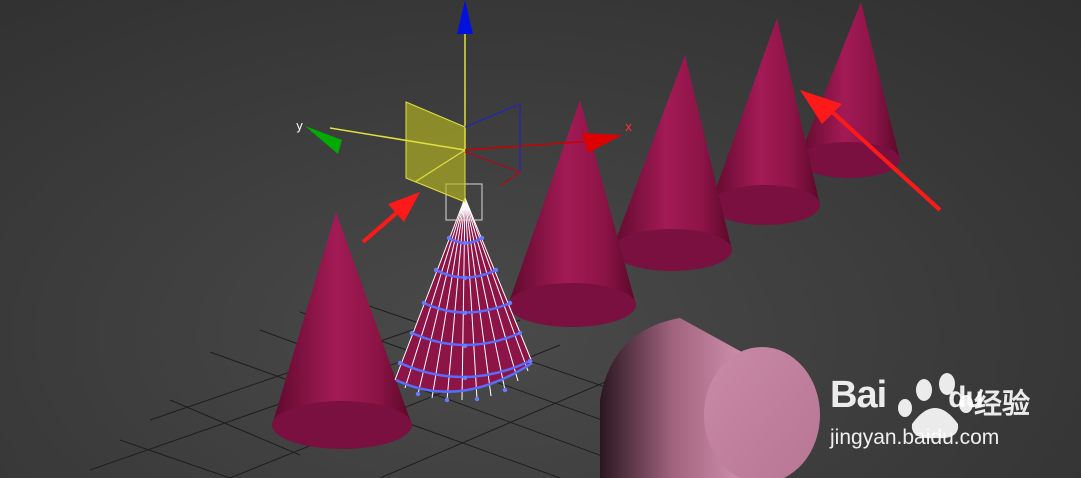  What do you see at coordinates (463, 293) in the screenshot?
I see `selected-cone-wireframe` at bounding box center [463, 293].